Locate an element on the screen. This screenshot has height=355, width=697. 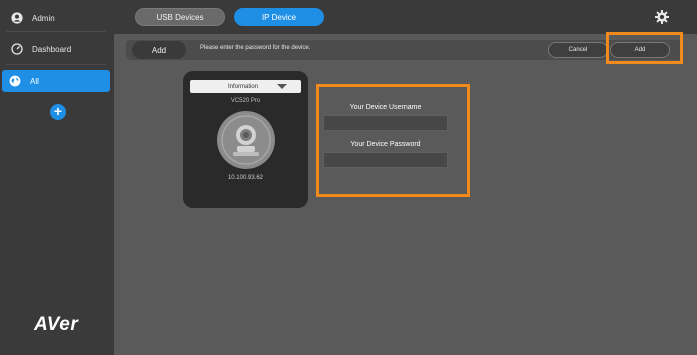
highlight-credentials-form is located at coordinates (393, 140).